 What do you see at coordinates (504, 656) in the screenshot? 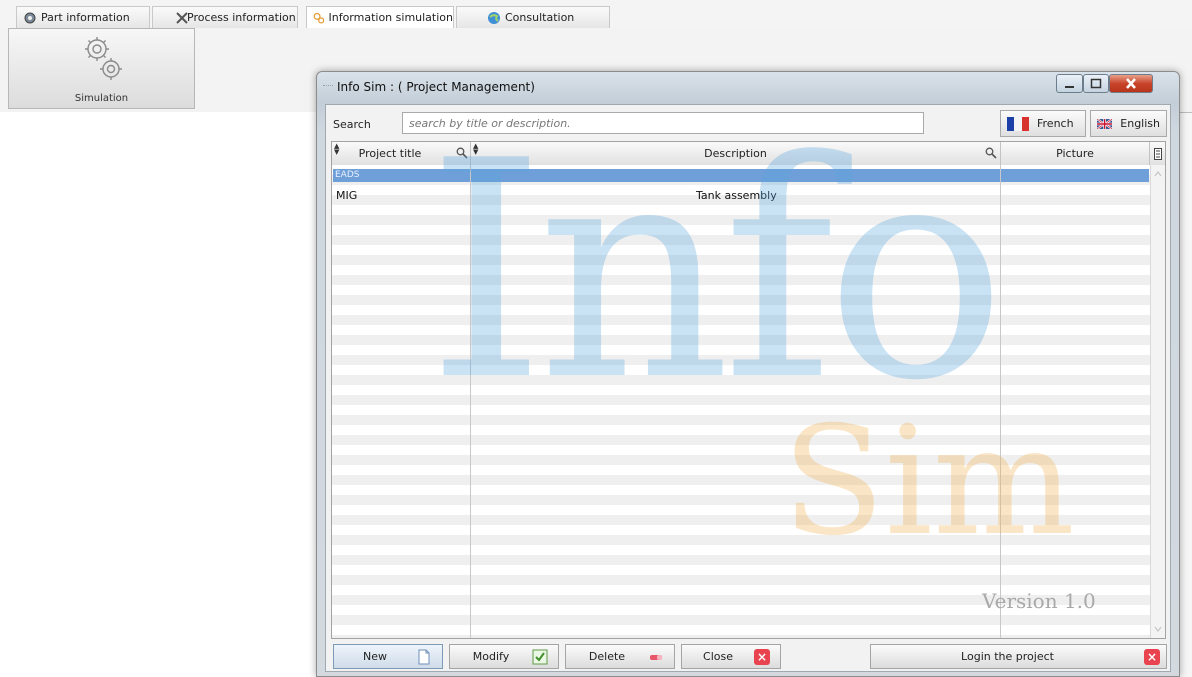
I see `modify-button: Modify` at bounding box center [504, 656].